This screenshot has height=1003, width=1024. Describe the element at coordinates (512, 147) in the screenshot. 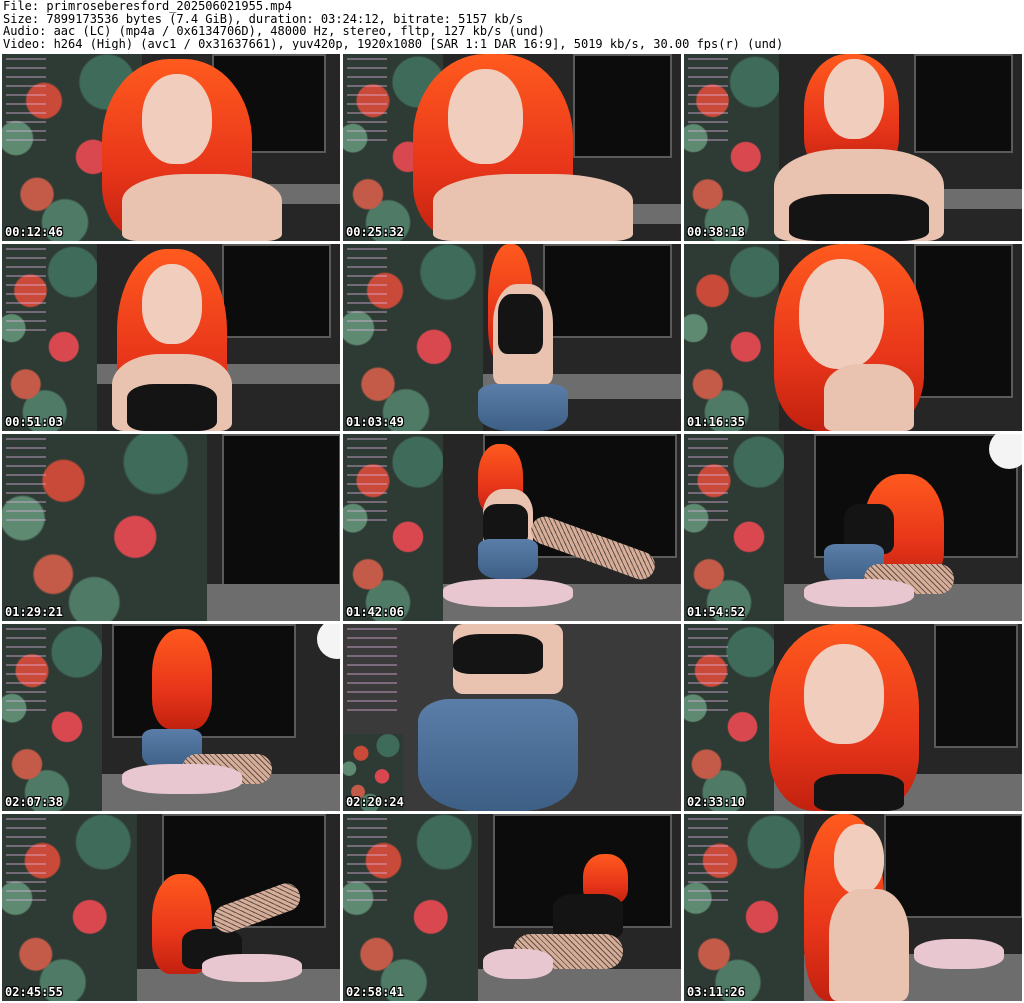

I see `thumbnail-2: 00:25:32` at that location.